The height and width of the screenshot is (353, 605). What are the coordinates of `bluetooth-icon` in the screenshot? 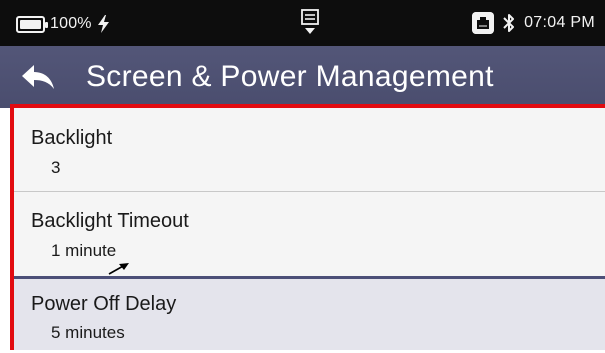 It's located at (509, 23).